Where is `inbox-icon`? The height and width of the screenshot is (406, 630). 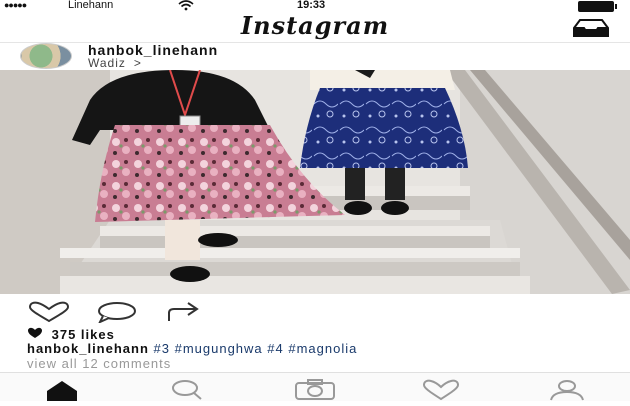 inbox-icon is located at coordinates (591, 30).